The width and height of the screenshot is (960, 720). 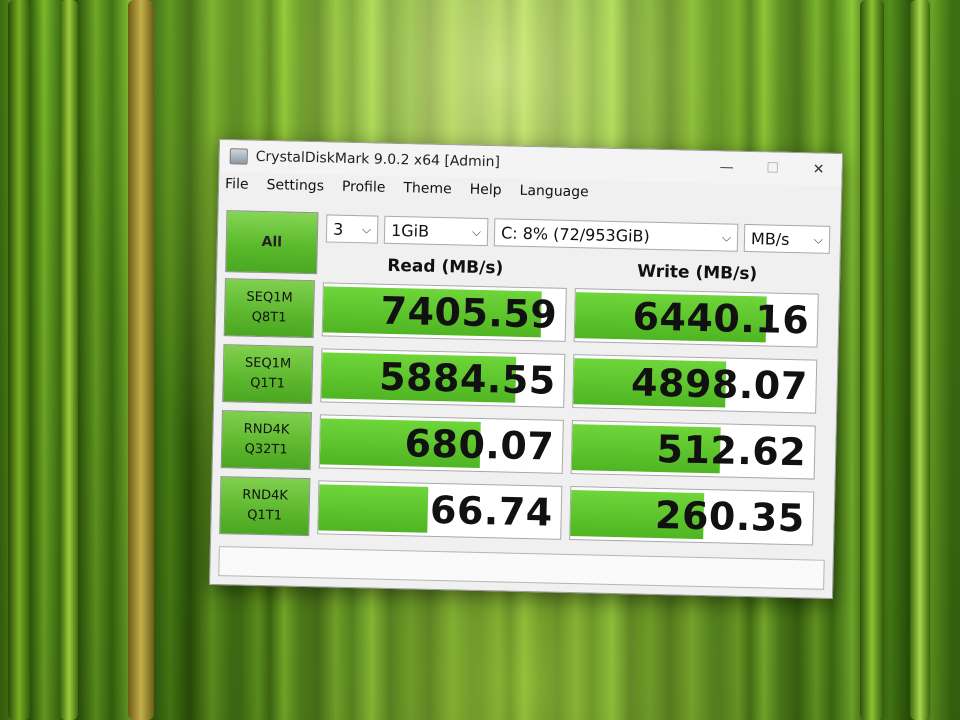 What do you see at coordinates (818, 169) in the screenshot?
I see `close-button: ✕` at bounding box center [818, 169].